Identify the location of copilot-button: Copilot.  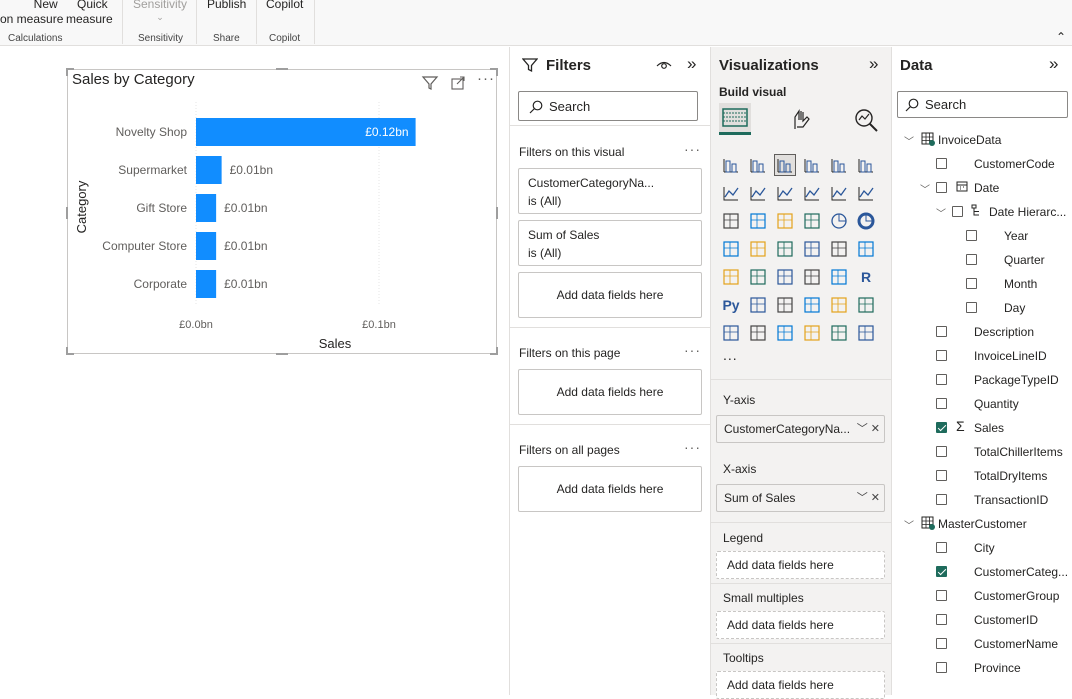
(284, 6).